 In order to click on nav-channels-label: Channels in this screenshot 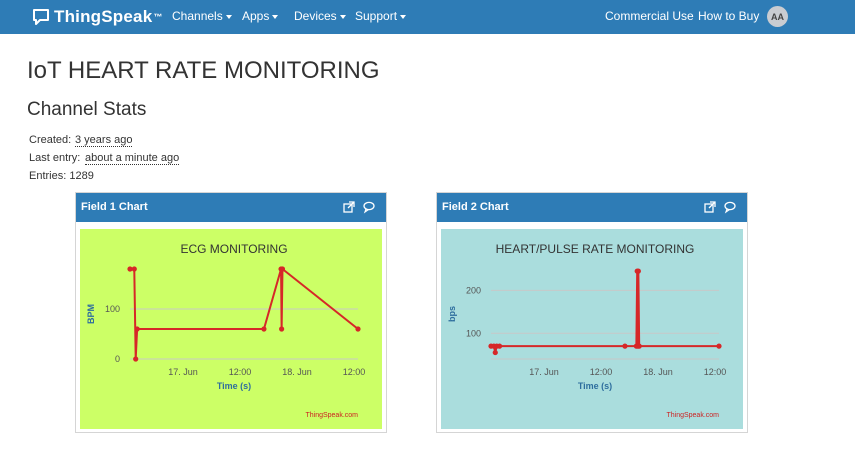, I will do `click(197, 16)`.